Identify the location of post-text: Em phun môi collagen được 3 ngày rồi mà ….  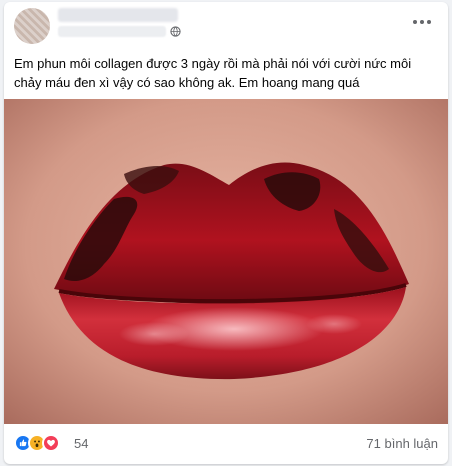
(213, 73).